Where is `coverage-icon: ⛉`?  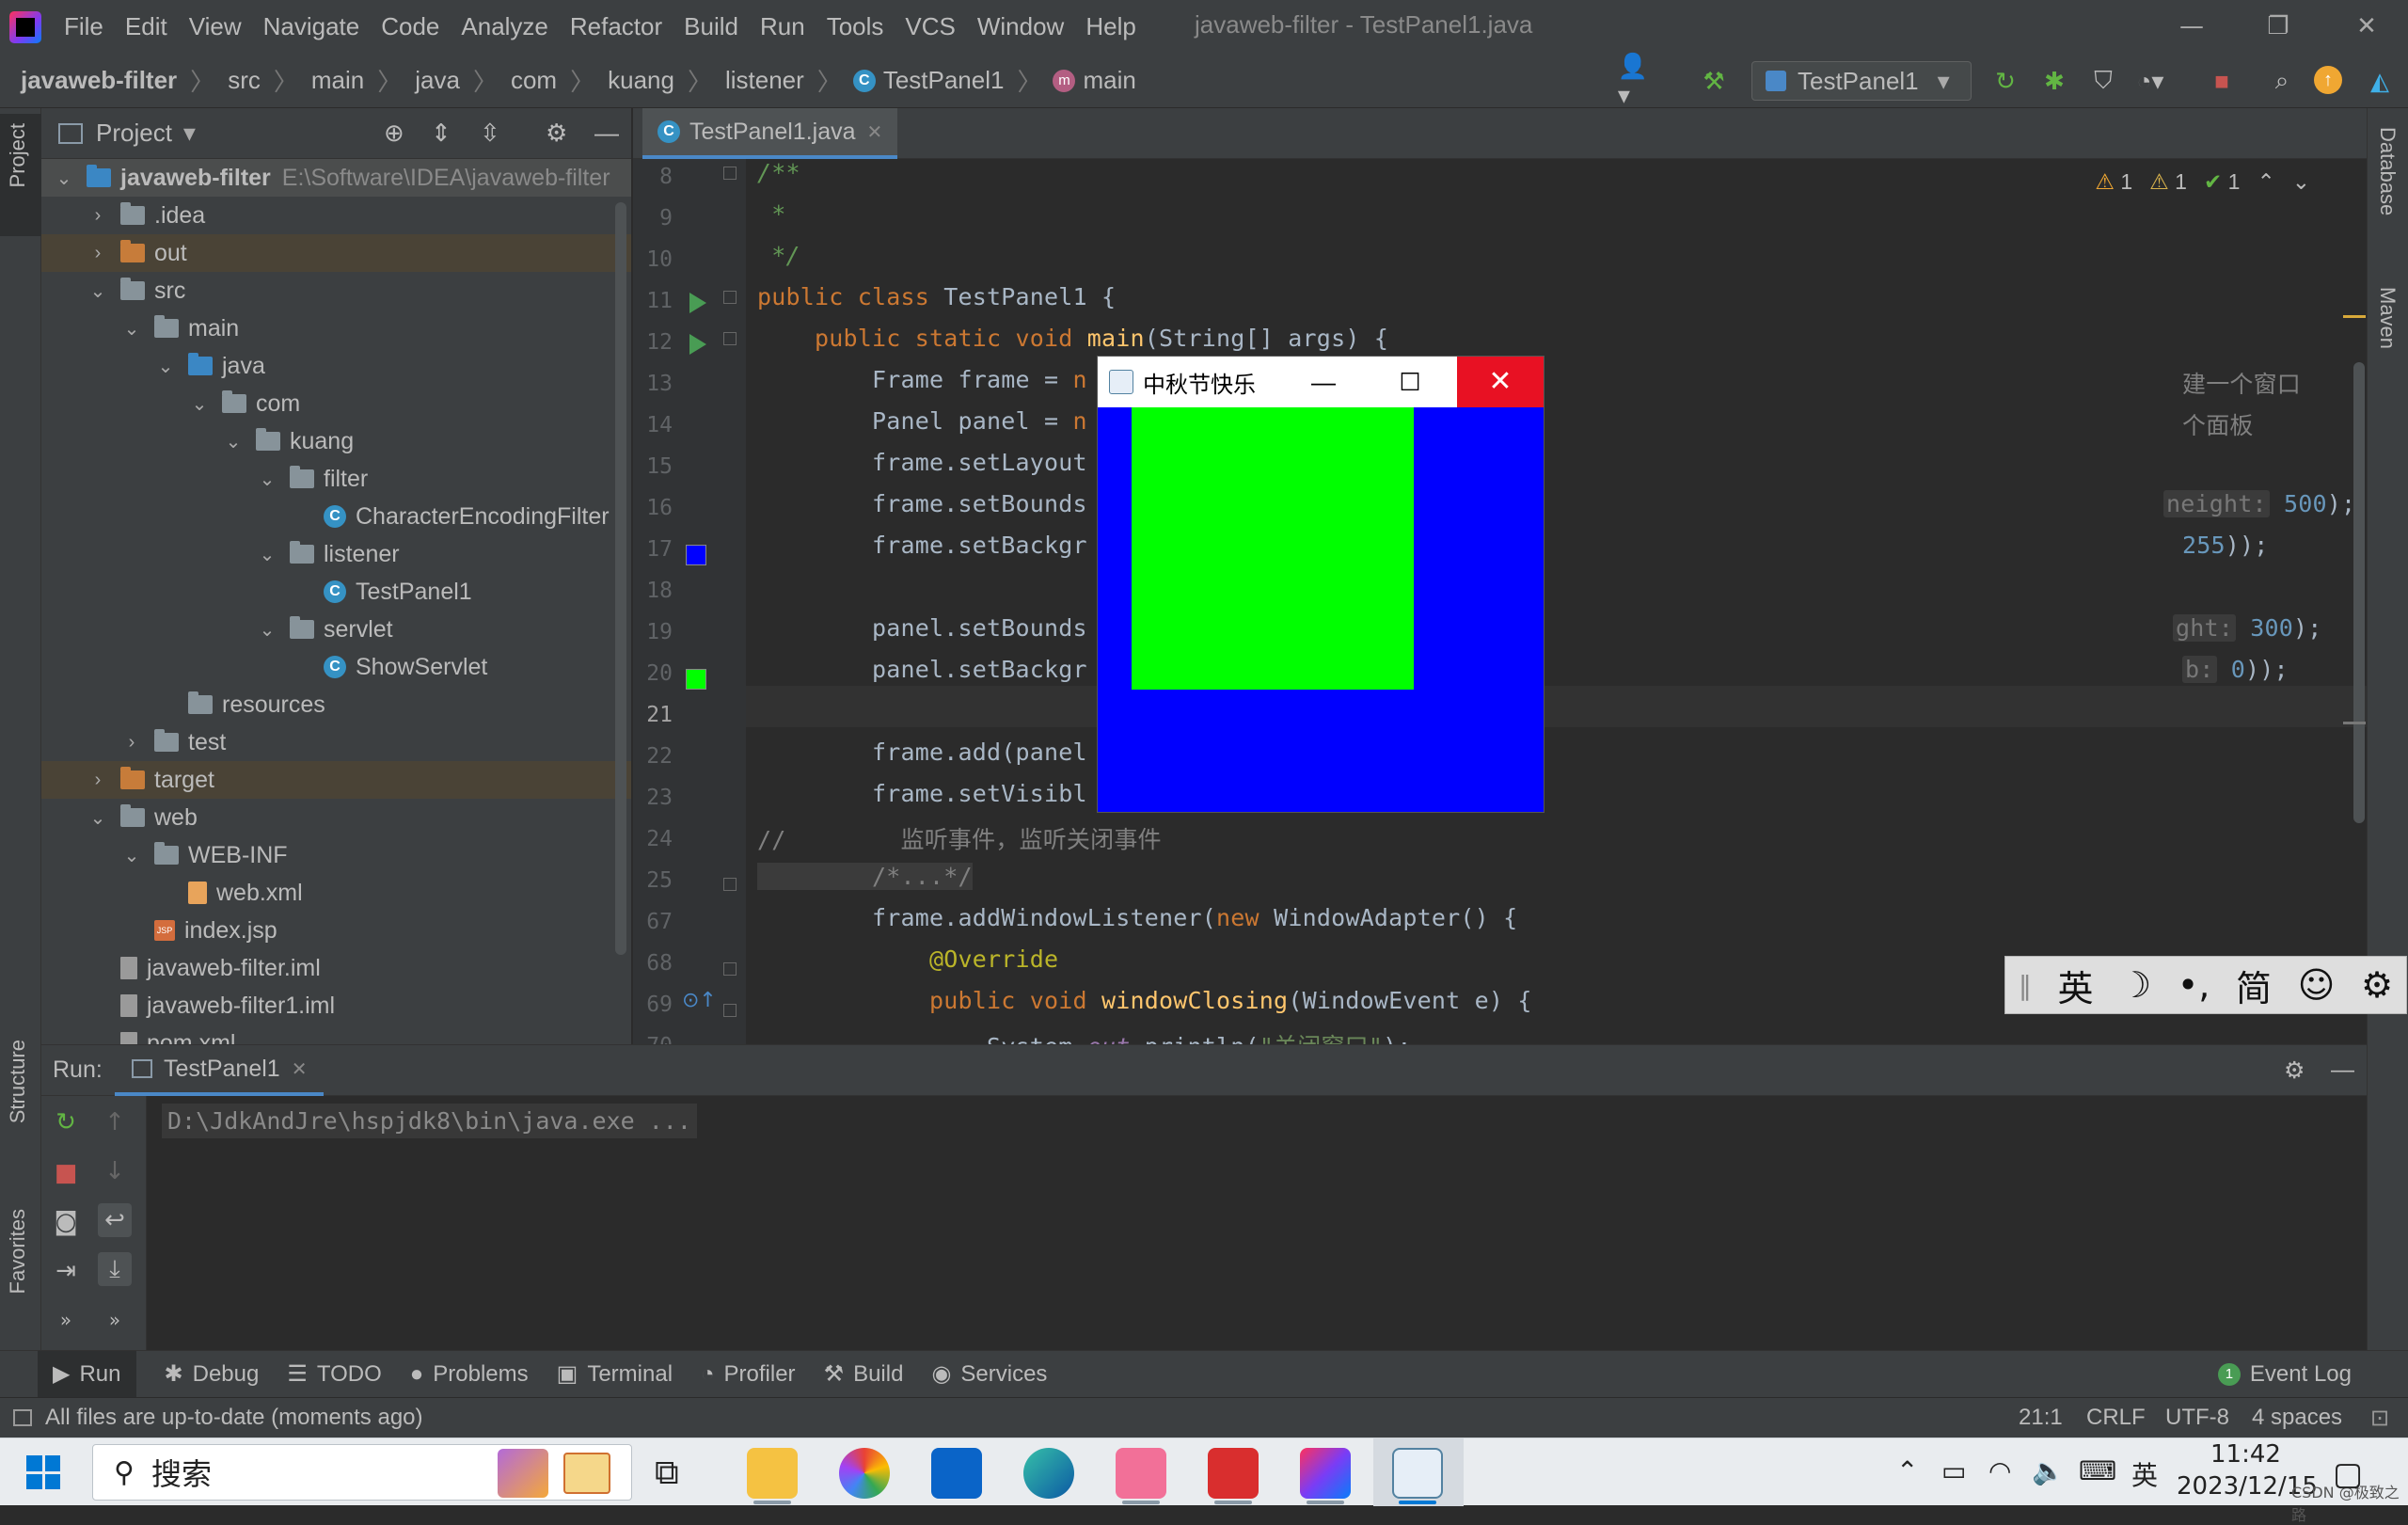
coverage-icon: ⛉ is located at coordinates (2103, 81).